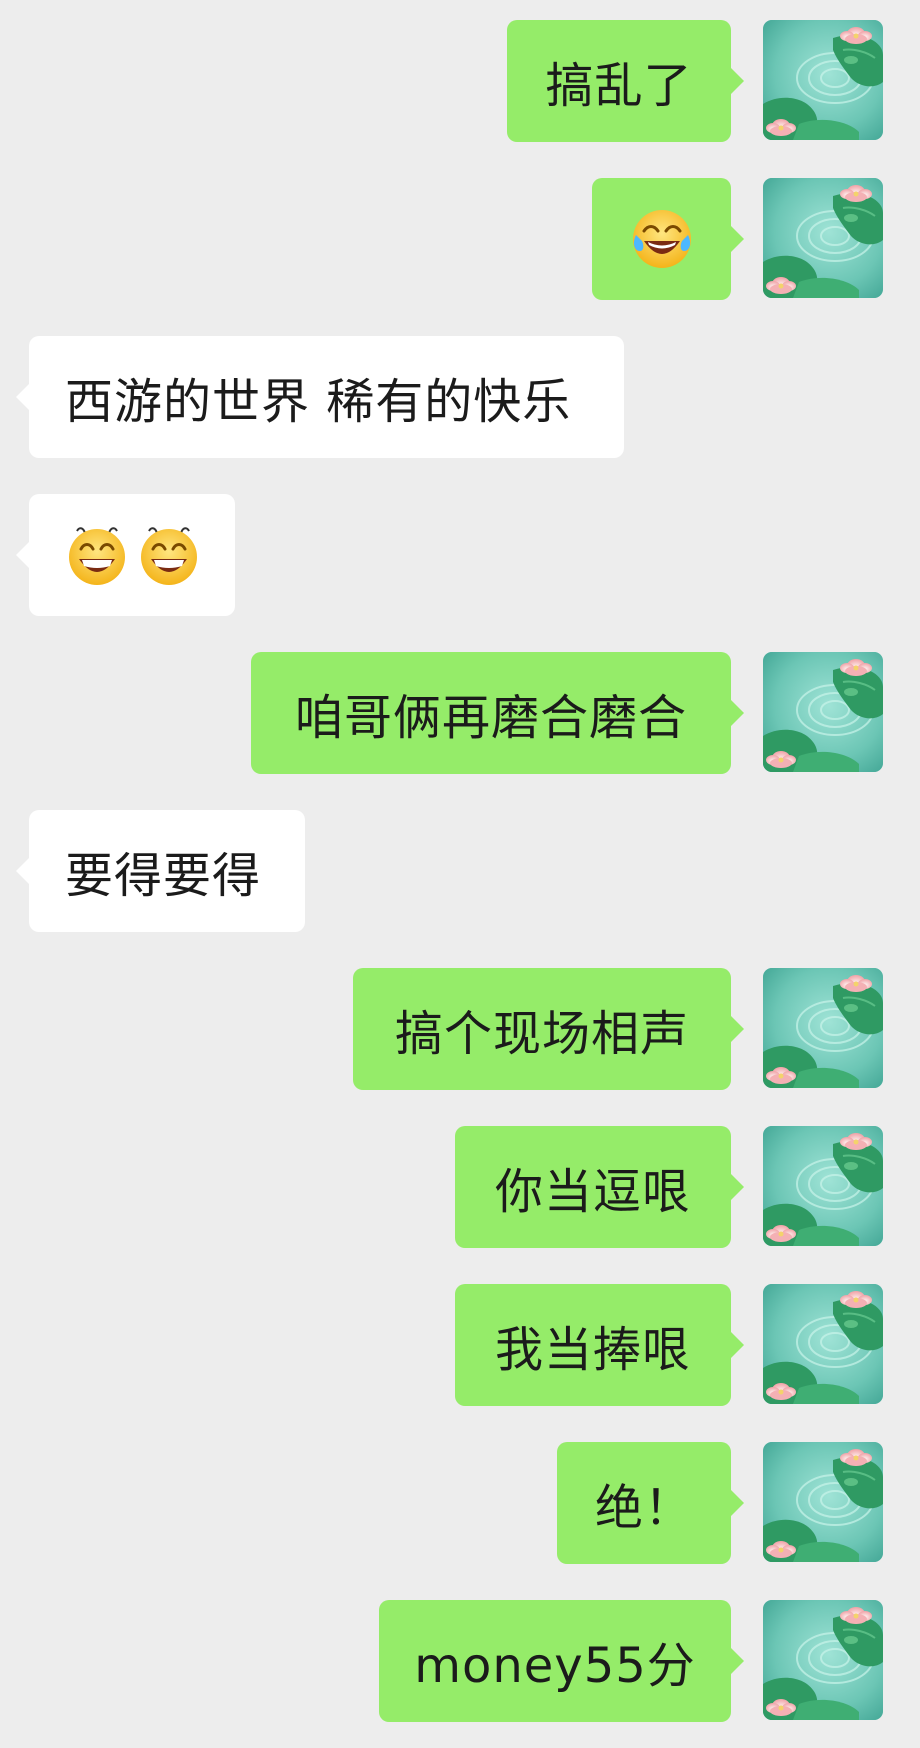 This screenshot has width=920, height=1748. What do you see at coordinates (662, 239) in the screenshot?
I see `tears-of-joy-emoji-icon` at bounding box center [662, 239].